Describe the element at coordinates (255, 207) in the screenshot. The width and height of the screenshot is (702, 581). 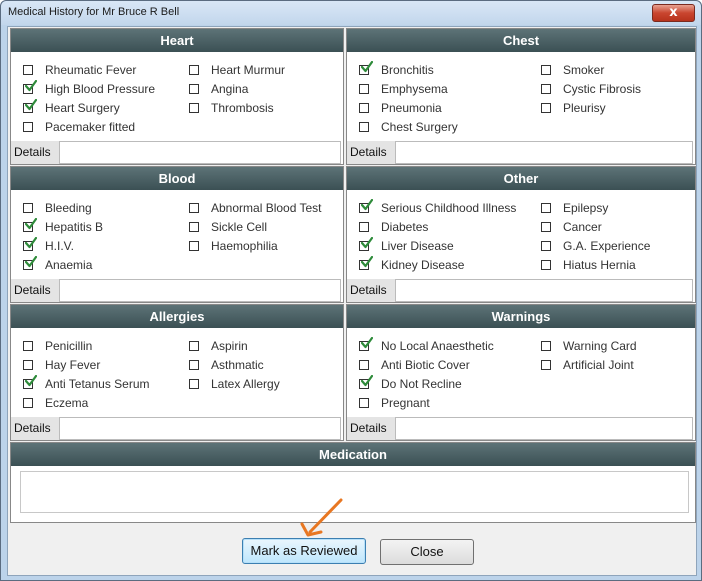
I see `blood-item: Abnormal Blood Test` at that location.